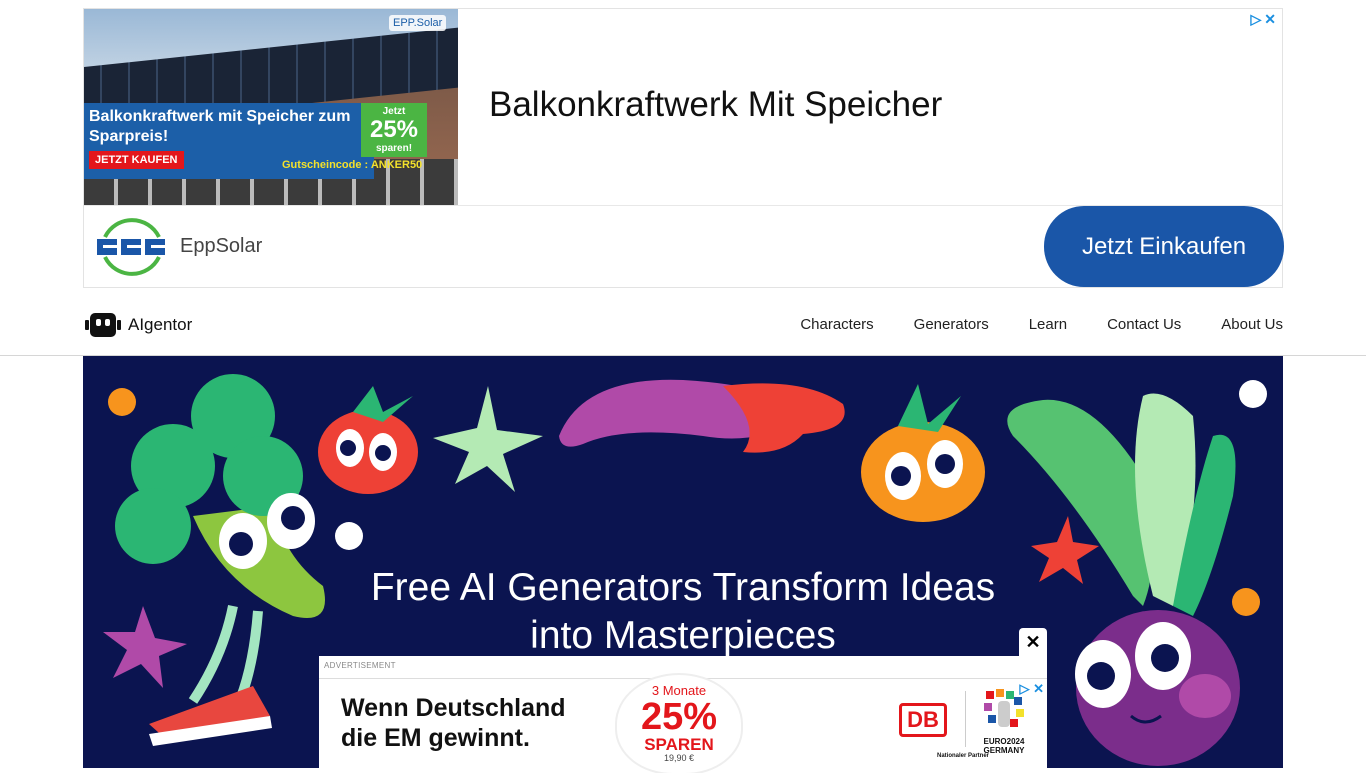 The height and width of the screenshot is (773, 1366). I want to click on site-logo: AIgentor, so click(138, 325).